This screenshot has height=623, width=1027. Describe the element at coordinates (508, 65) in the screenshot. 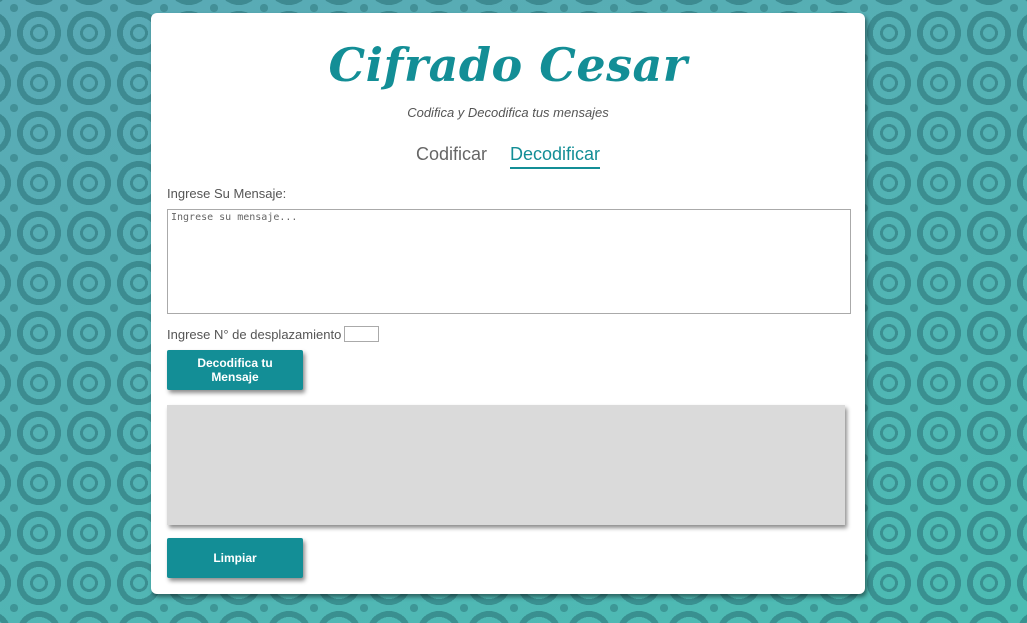

I see `page-title: Cifrado Cesar` at that location.